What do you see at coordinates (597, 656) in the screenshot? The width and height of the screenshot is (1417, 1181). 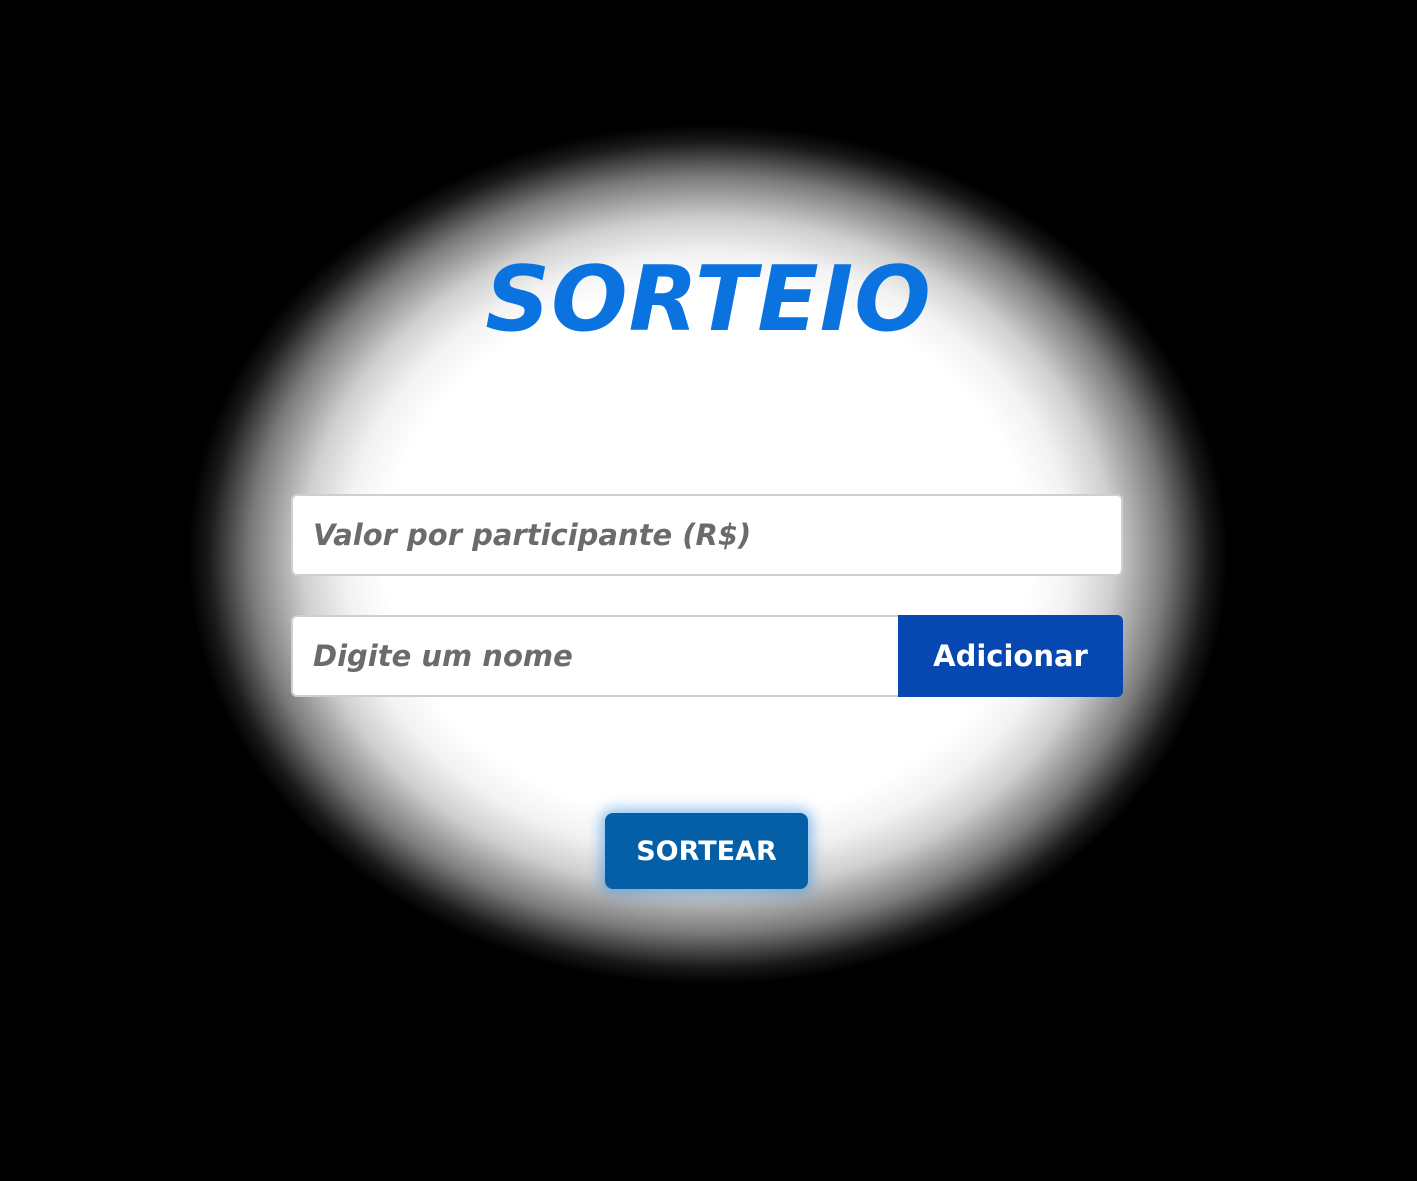 I see `nome-input` at bounding box center [597, 656].